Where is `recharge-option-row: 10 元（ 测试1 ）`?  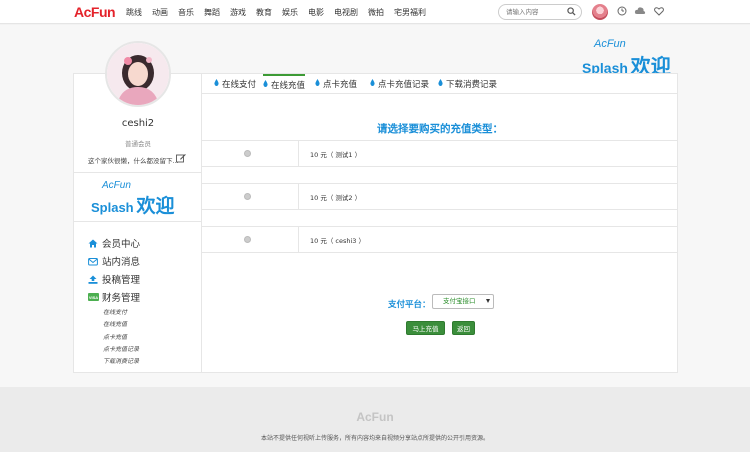 recharge-option-row: 10 元（ 测试1 ） is located at coordinates (440, 153).